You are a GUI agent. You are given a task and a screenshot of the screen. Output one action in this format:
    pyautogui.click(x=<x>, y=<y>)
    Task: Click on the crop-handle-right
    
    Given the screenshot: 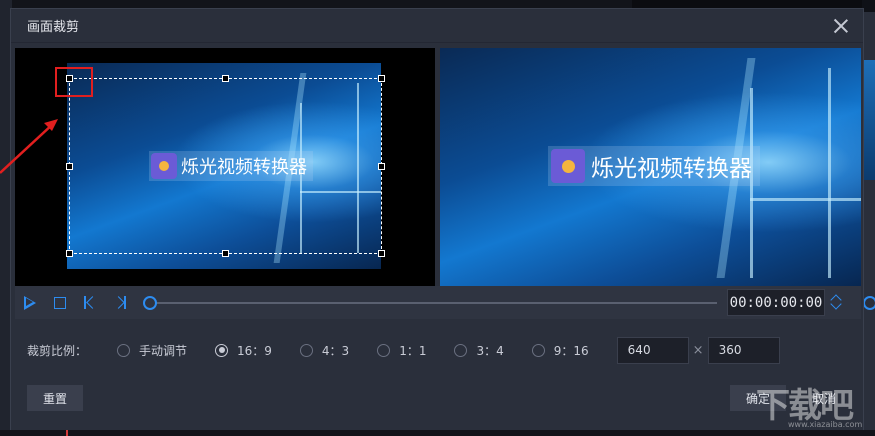 What is the action you would take?
    pyautogui.click(x=381, y=166)
    